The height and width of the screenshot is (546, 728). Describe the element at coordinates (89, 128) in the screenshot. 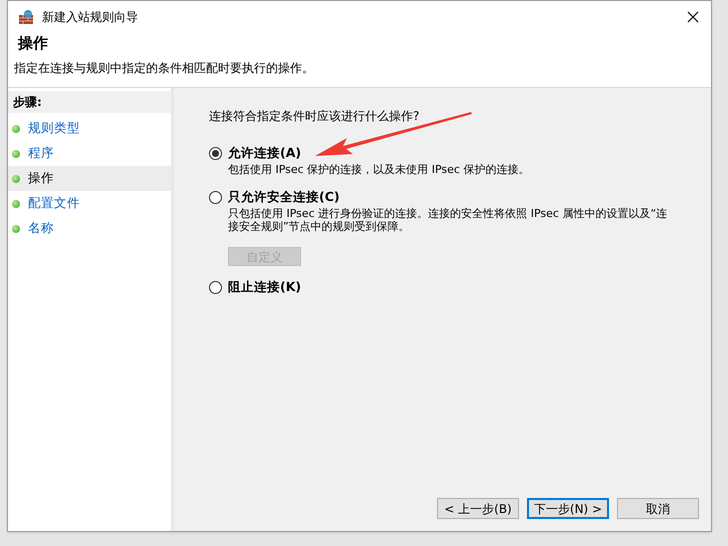

I see `step-item: 规则类型` at that location.